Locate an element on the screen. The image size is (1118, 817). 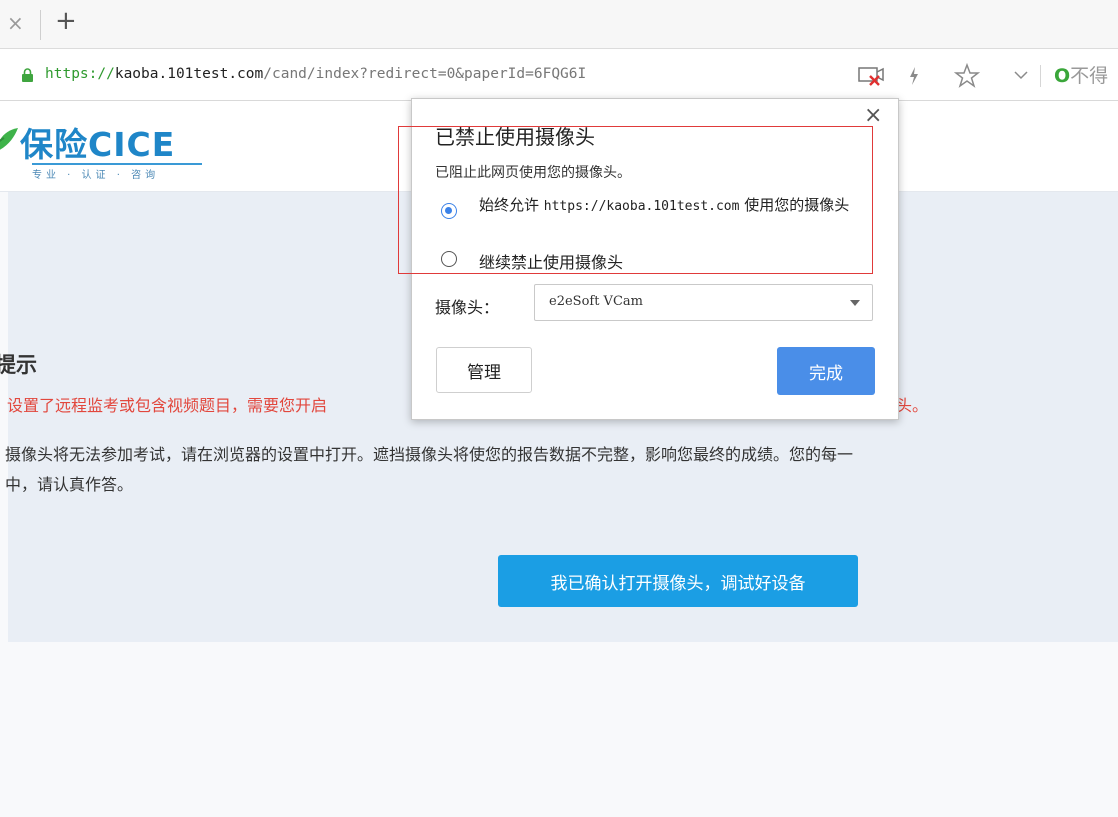
close-icon: × is located at coordinates (873, 116).